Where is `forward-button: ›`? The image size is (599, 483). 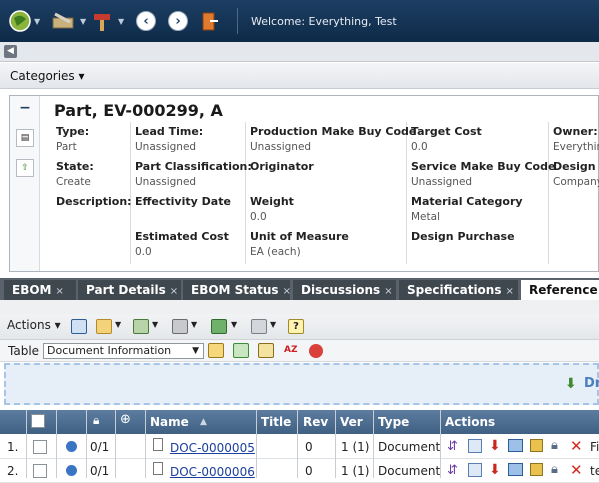
forward-button: › is located at coordinates (178, 21).